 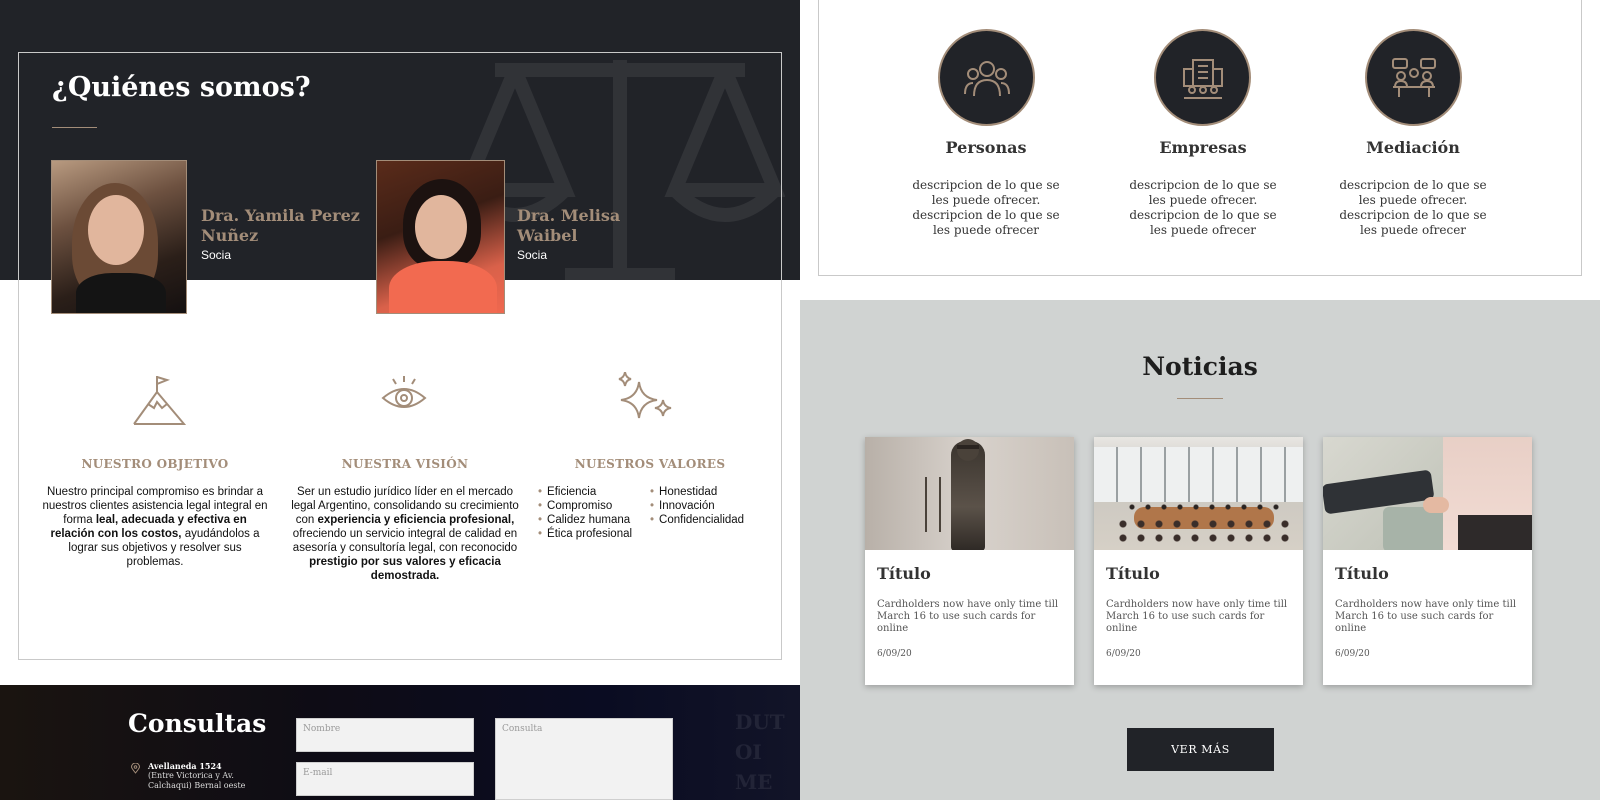 What do you see at coordinates (197, 723) in the screenshot?
I see `contact-title: Consultas` at bounding box center [197, 723].